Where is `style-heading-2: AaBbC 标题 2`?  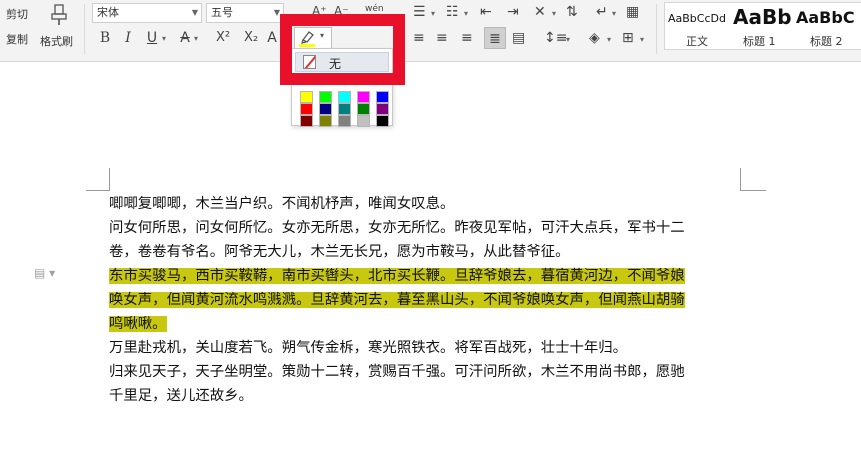 style-heading-2: AaBbC 标题 2 is located at coordinates (828, 26).